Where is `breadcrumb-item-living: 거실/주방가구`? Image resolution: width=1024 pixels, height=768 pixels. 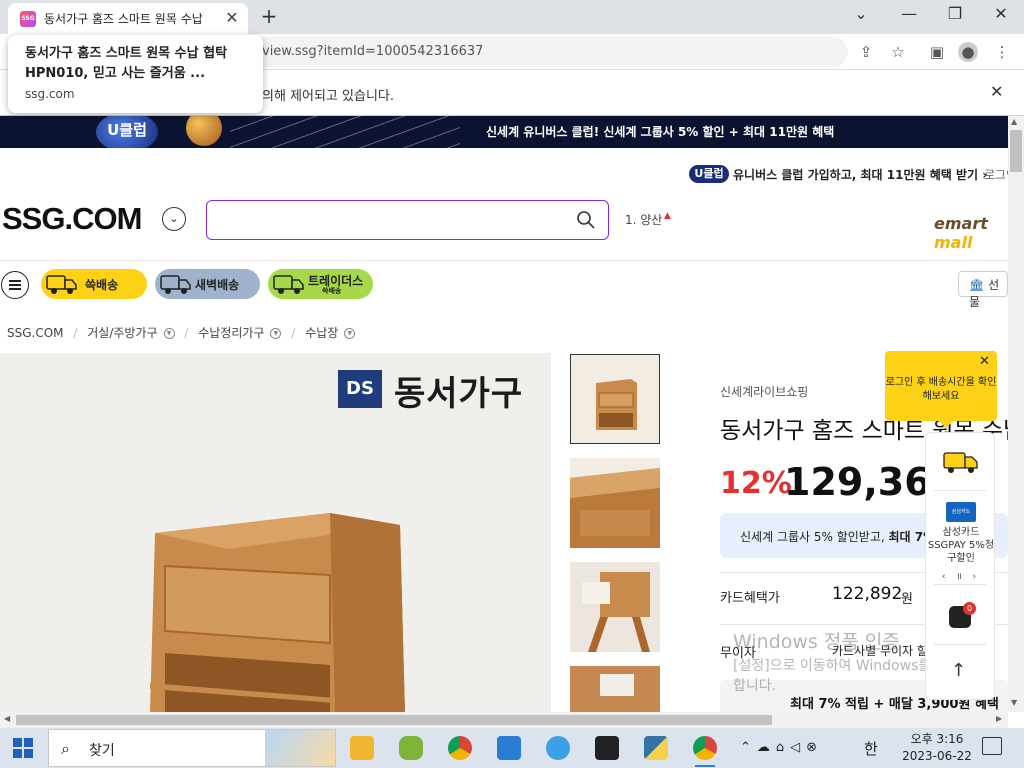
breadcrumb-item-living: 거실/주방가구 is located at coordinates (122, 333).